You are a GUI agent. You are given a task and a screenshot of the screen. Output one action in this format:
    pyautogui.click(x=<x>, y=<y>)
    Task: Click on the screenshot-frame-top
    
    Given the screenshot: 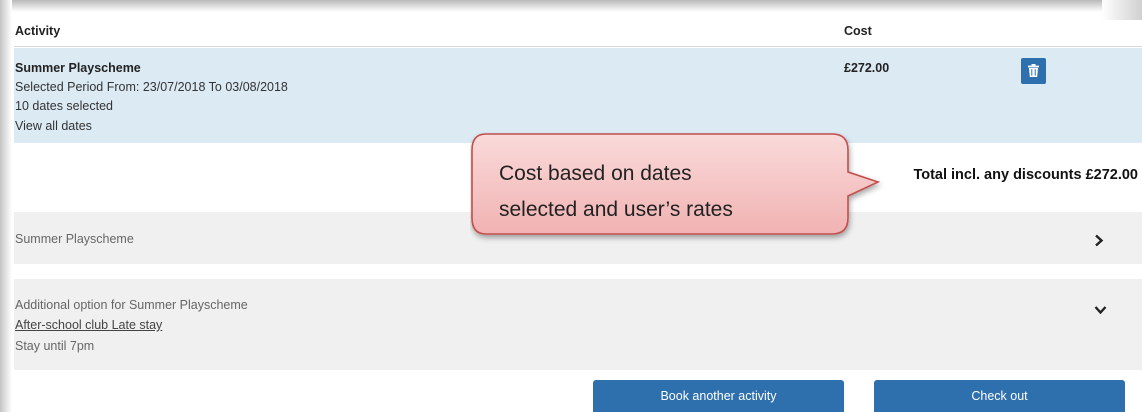 What is the action you would take?
    pyautogui.click(x=571, y=6)
    